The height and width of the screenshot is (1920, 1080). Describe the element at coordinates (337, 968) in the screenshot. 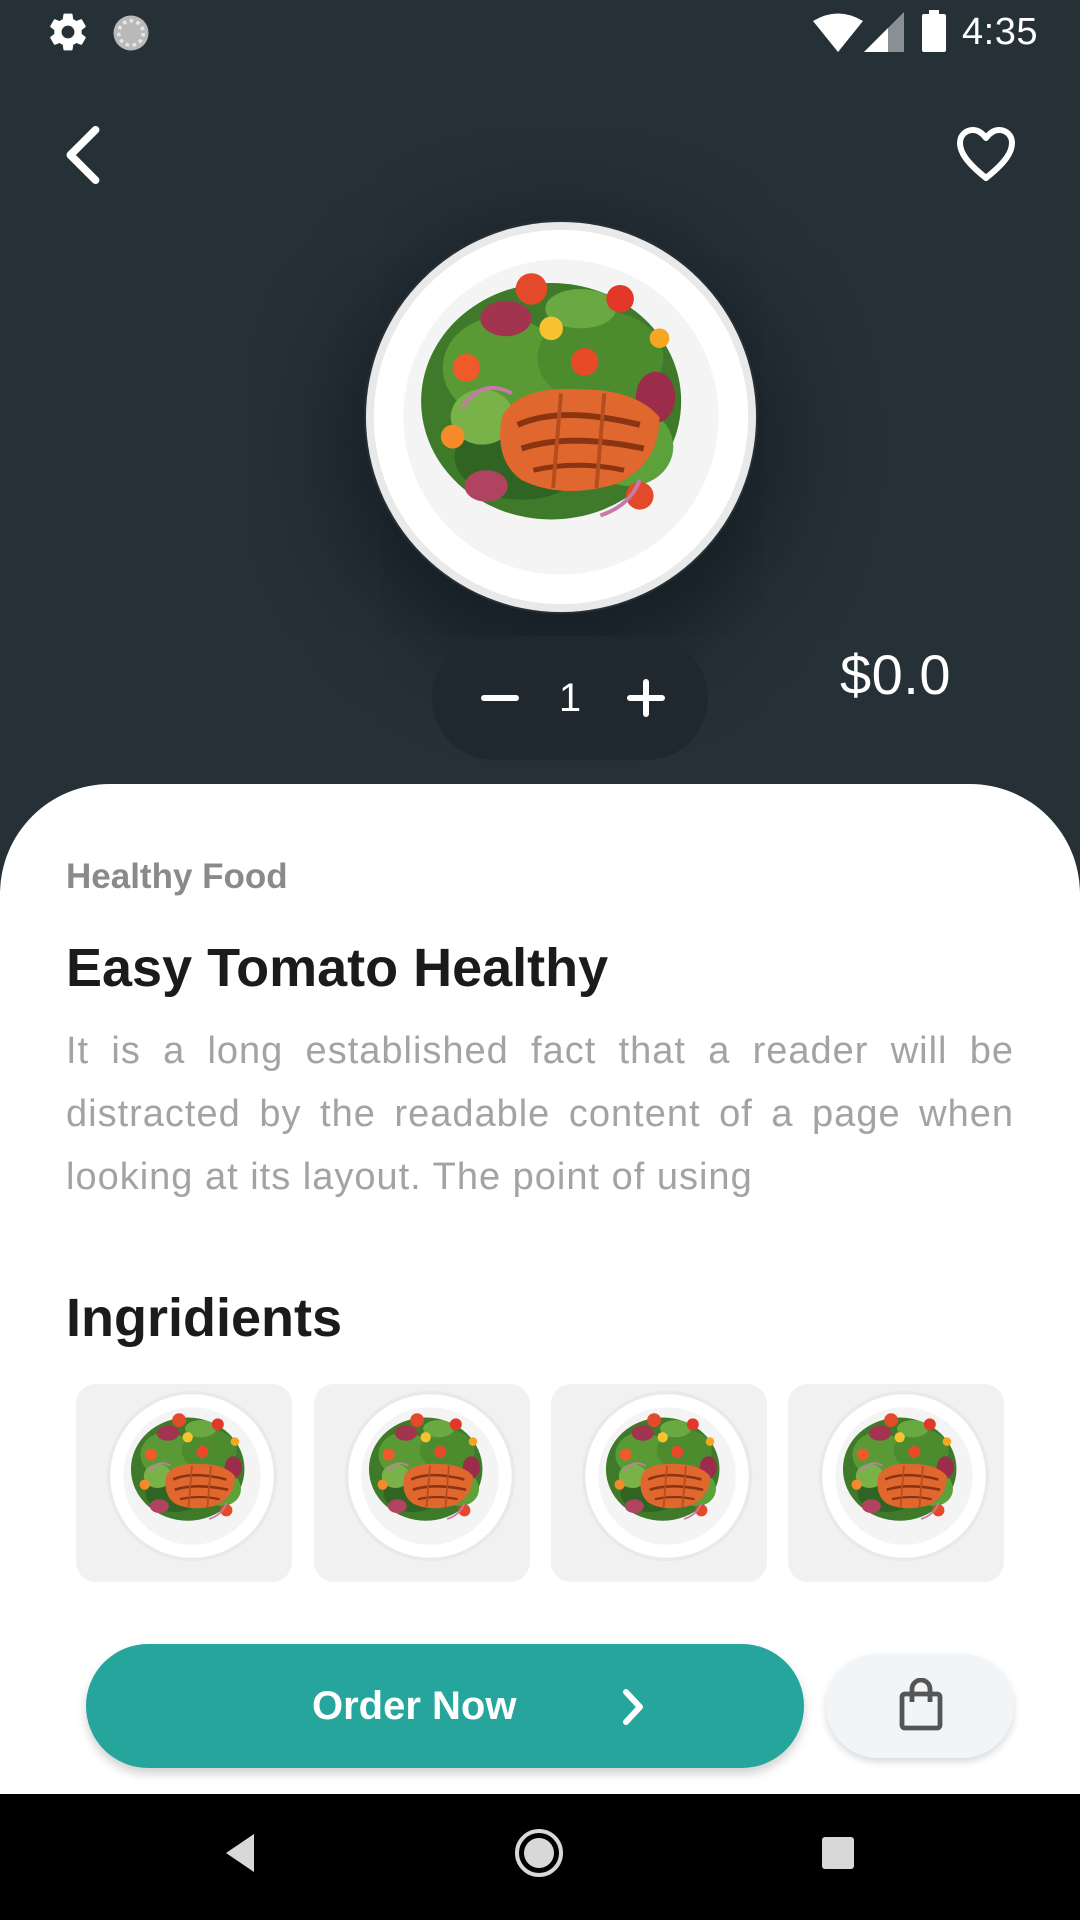

I see `product-title: Easy Tomato Healthy` at that location.